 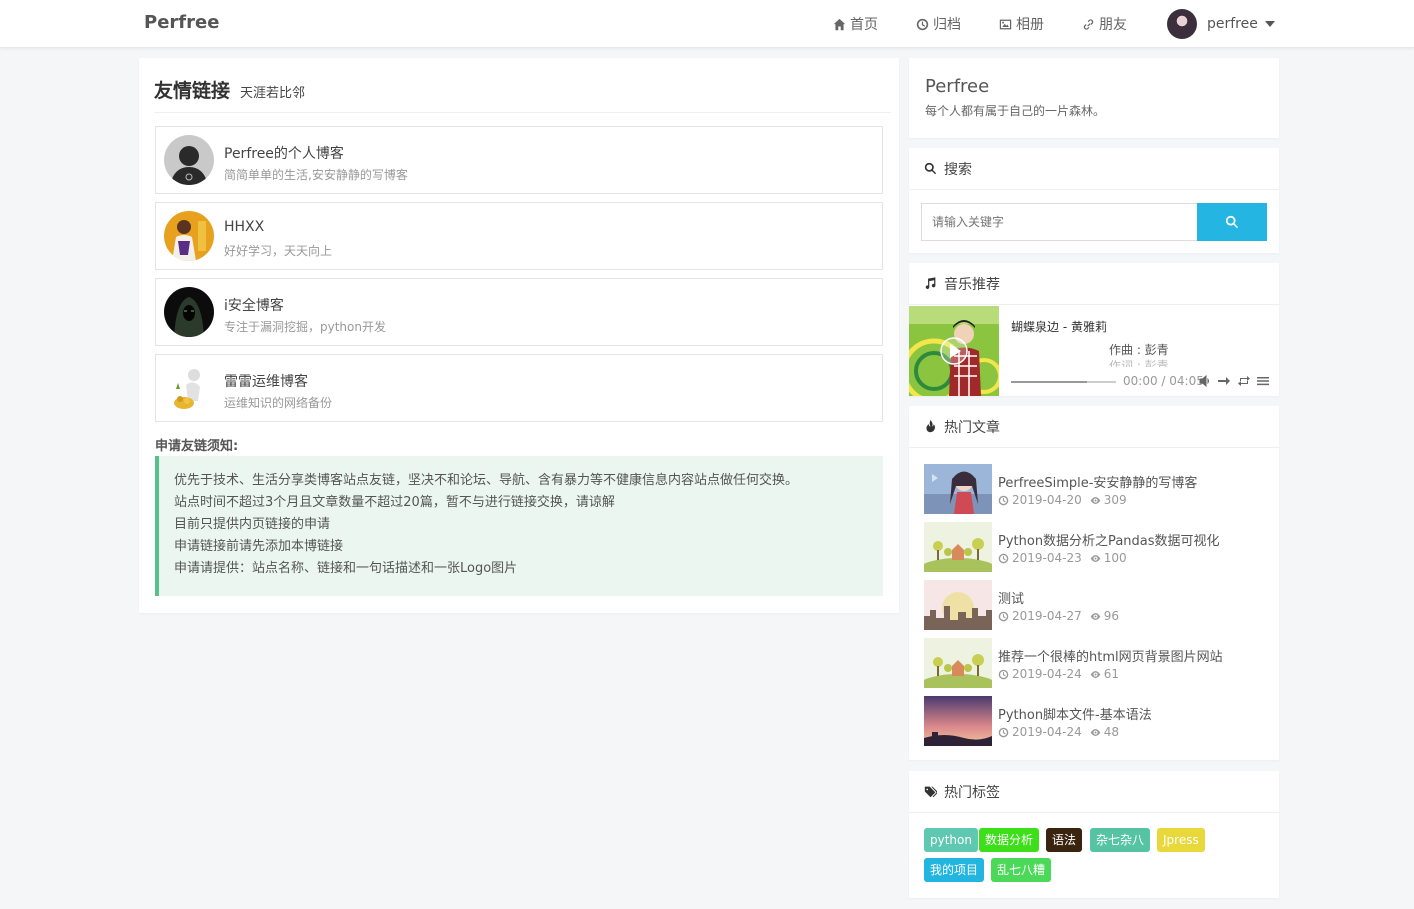 What do you see at coordinates (522, 112) in the screenshot?
I see `divider` at bounding box center [522, 112].